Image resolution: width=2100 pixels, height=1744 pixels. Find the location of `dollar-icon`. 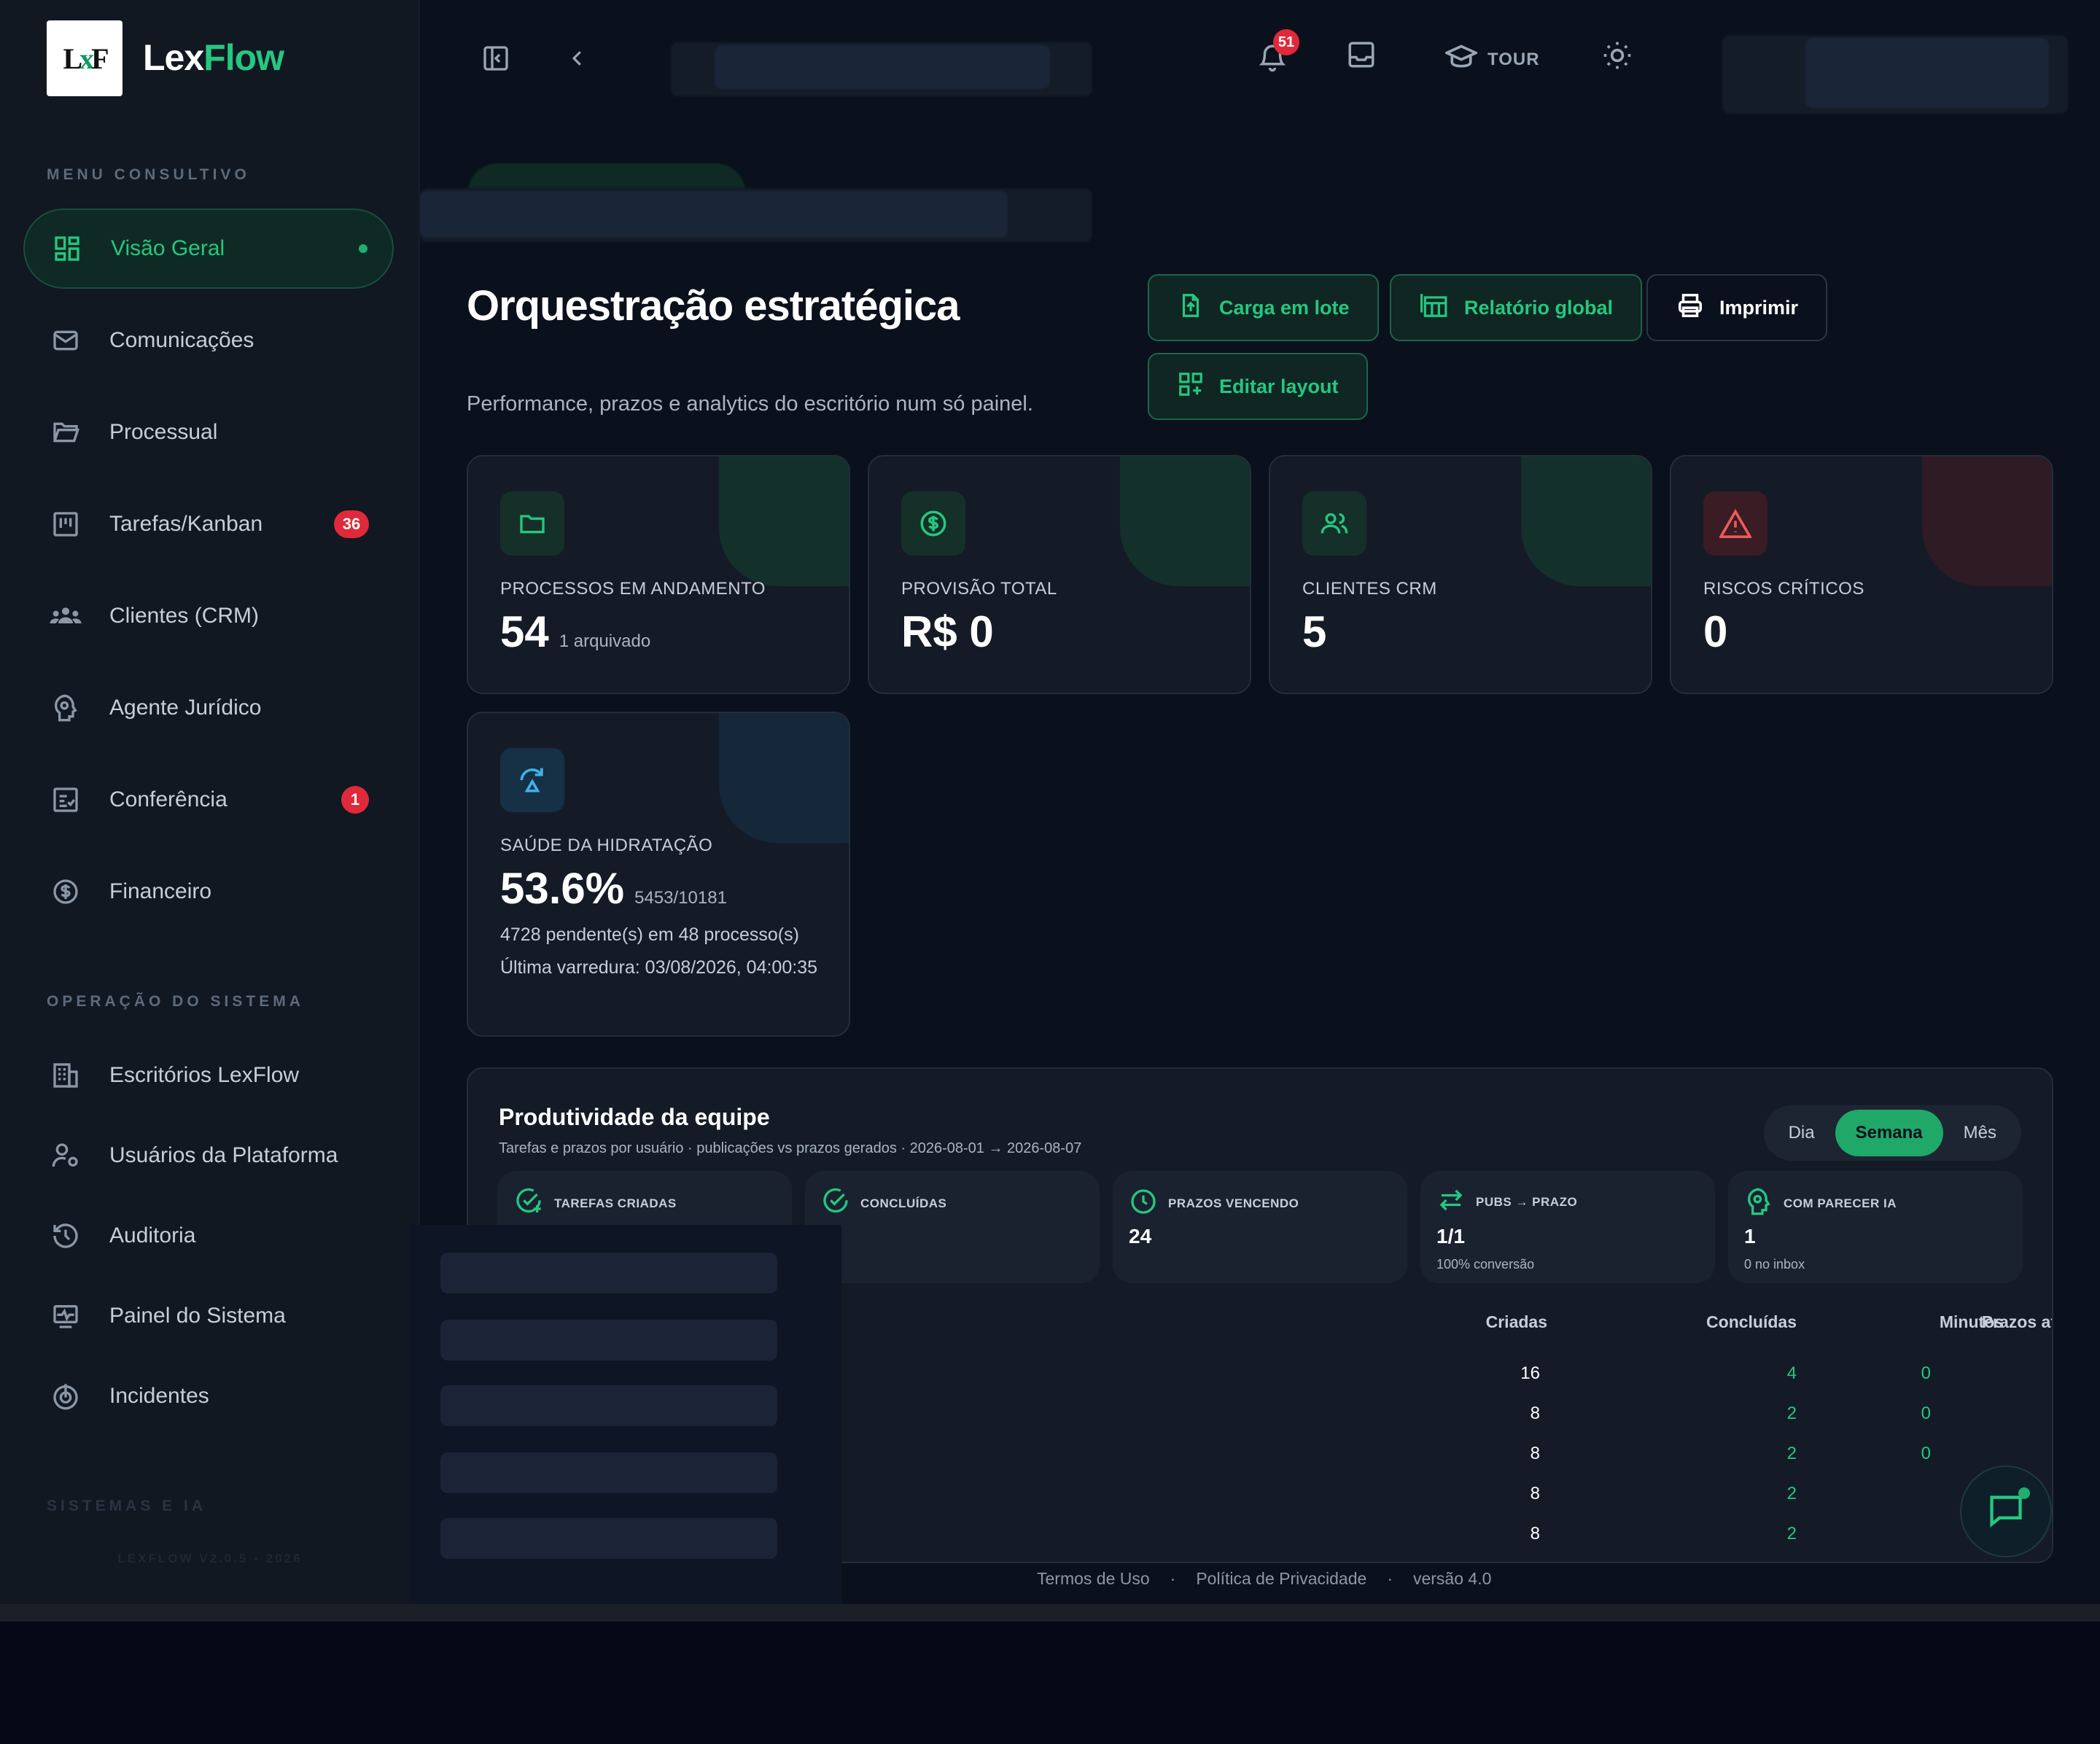

dollar-icon is located at coordinates (66, 892).